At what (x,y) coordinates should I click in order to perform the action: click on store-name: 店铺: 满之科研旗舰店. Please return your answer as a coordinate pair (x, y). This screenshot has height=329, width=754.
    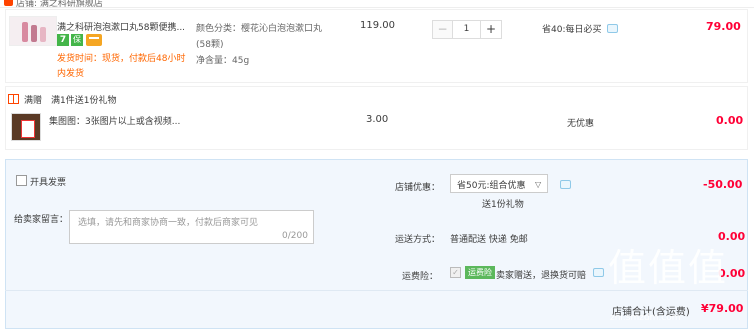
    Looking at the image, I should click on (59, 4).